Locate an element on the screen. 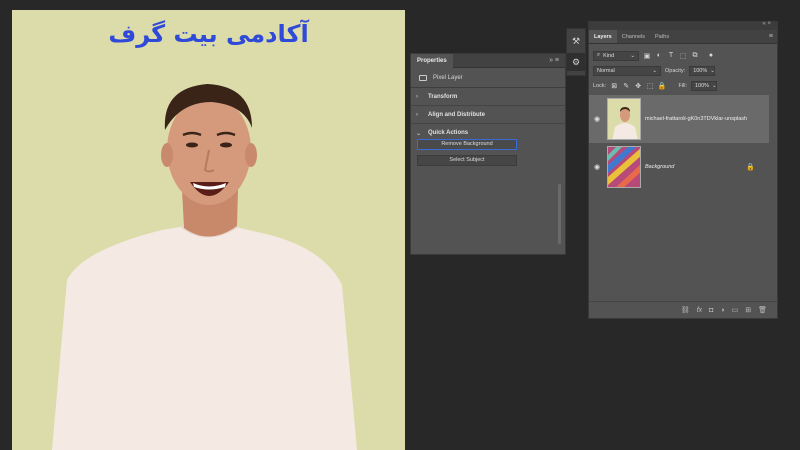  layer-row: ◉ Background 🔒 is located at coordinates (679, 167).